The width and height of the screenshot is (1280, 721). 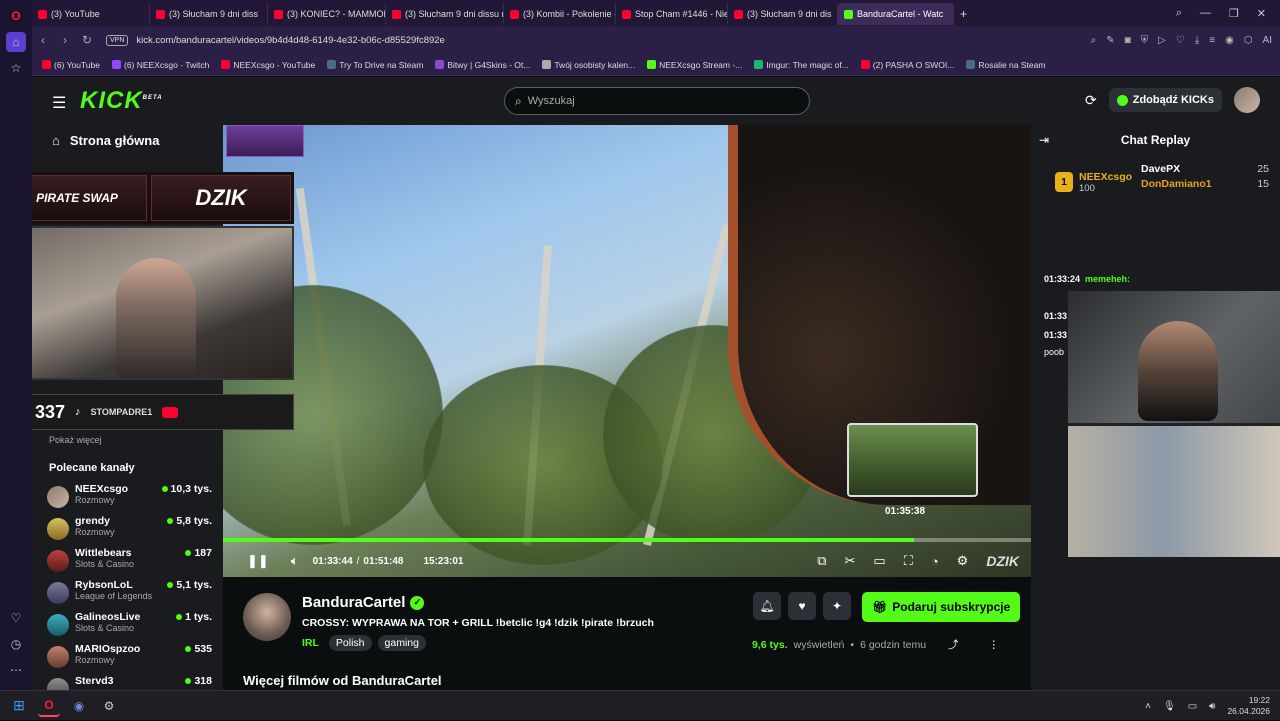 I want to click on streamer-avatar, so click(x=267, y=617).